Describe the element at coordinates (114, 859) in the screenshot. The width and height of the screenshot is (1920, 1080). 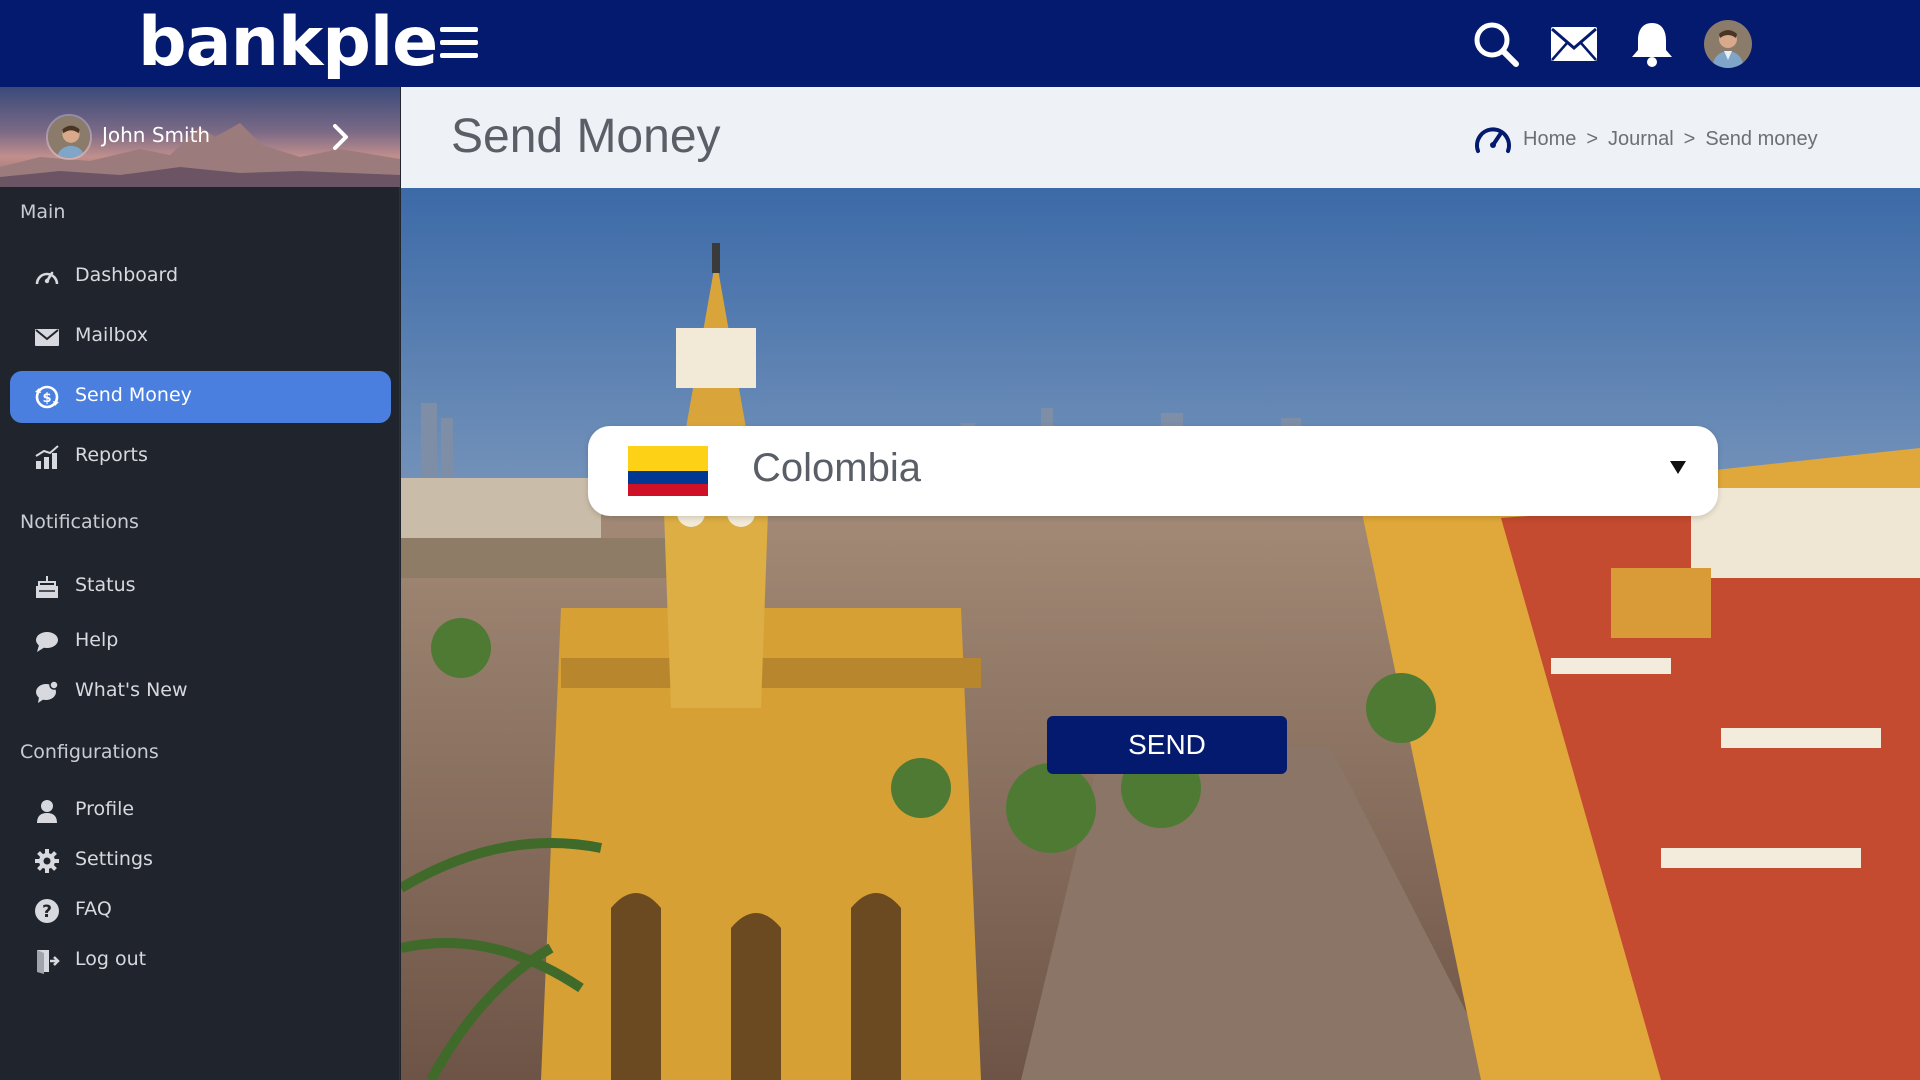
I see `sidebar-item-label: Settings` at that location.